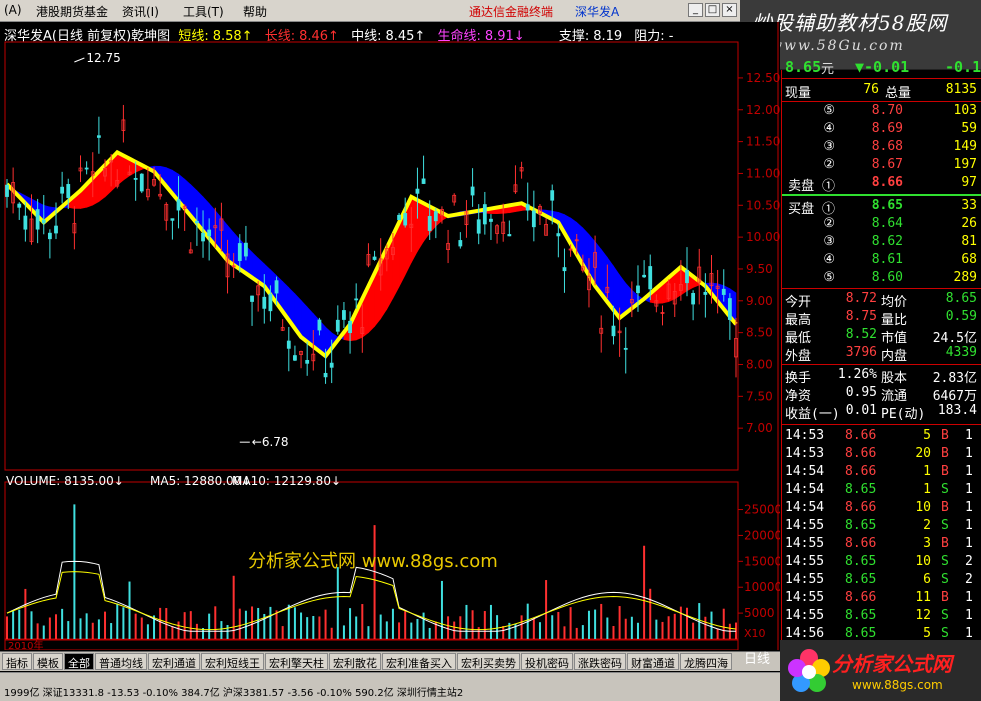  Describe the element at coordinates (879, 435) in the screenshot. I see `tick-row: 14:53 8.66 5 B 1` at that location.